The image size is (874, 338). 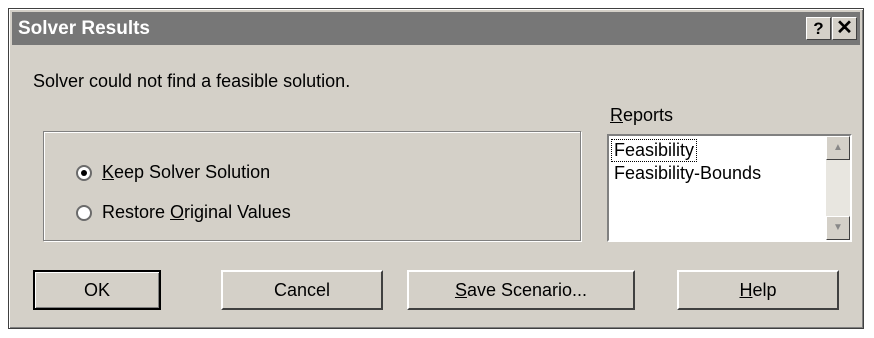 I want to click on keep-solver-solution-label: Keep Solver Solution, so click(x=186, y=172).